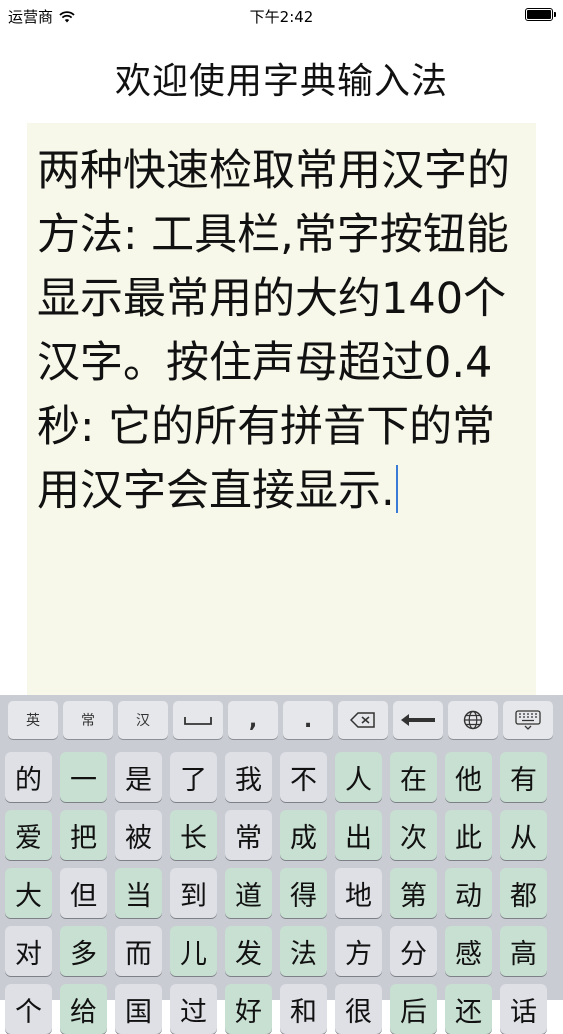 The height and width of the screenshot is (1034, 563). I want to click on keyboard-toolbar: 英 常 汉 , ., so click(281, 721).